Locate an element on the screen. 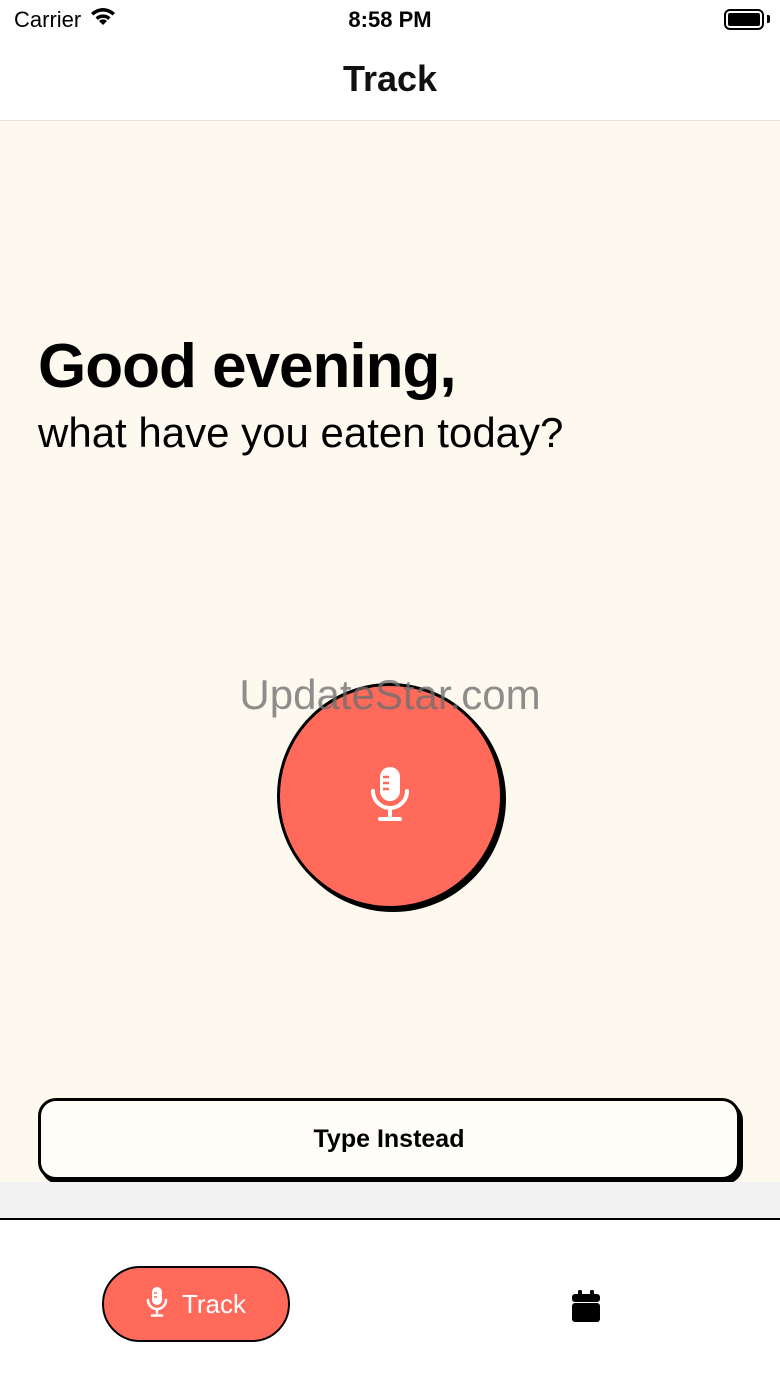 The image size is (780, 1387). navigation-bar: Track is located at coordinates (390, 80).